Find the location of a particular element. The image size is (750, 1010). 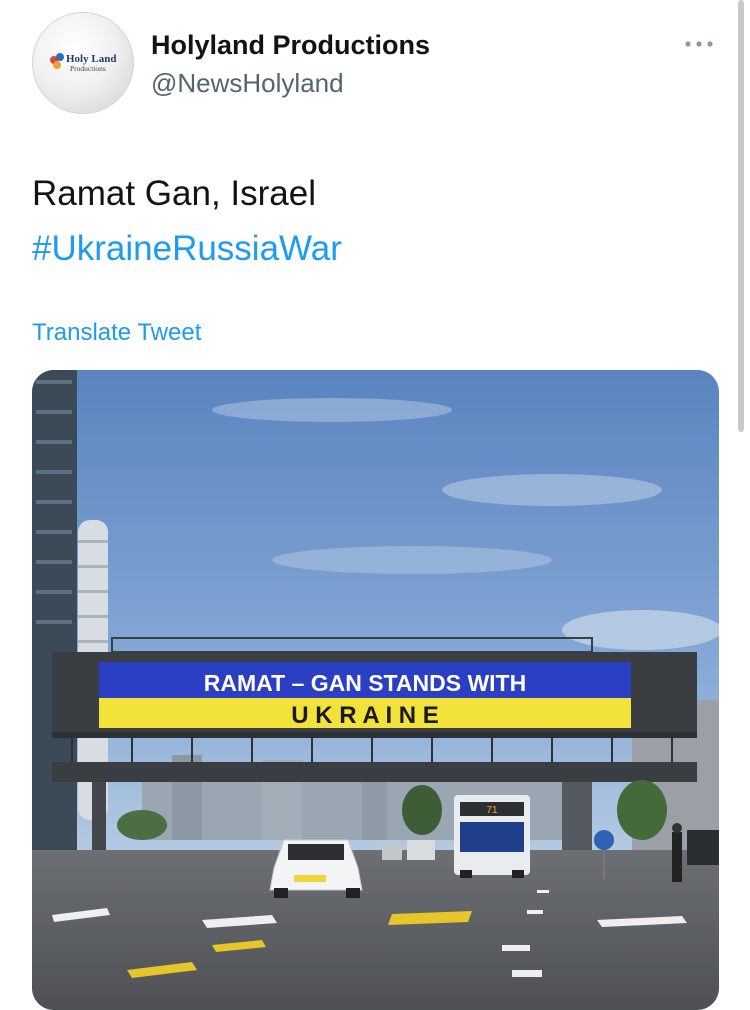

bus-route-number: 71 is located at coordinates (492, 810).